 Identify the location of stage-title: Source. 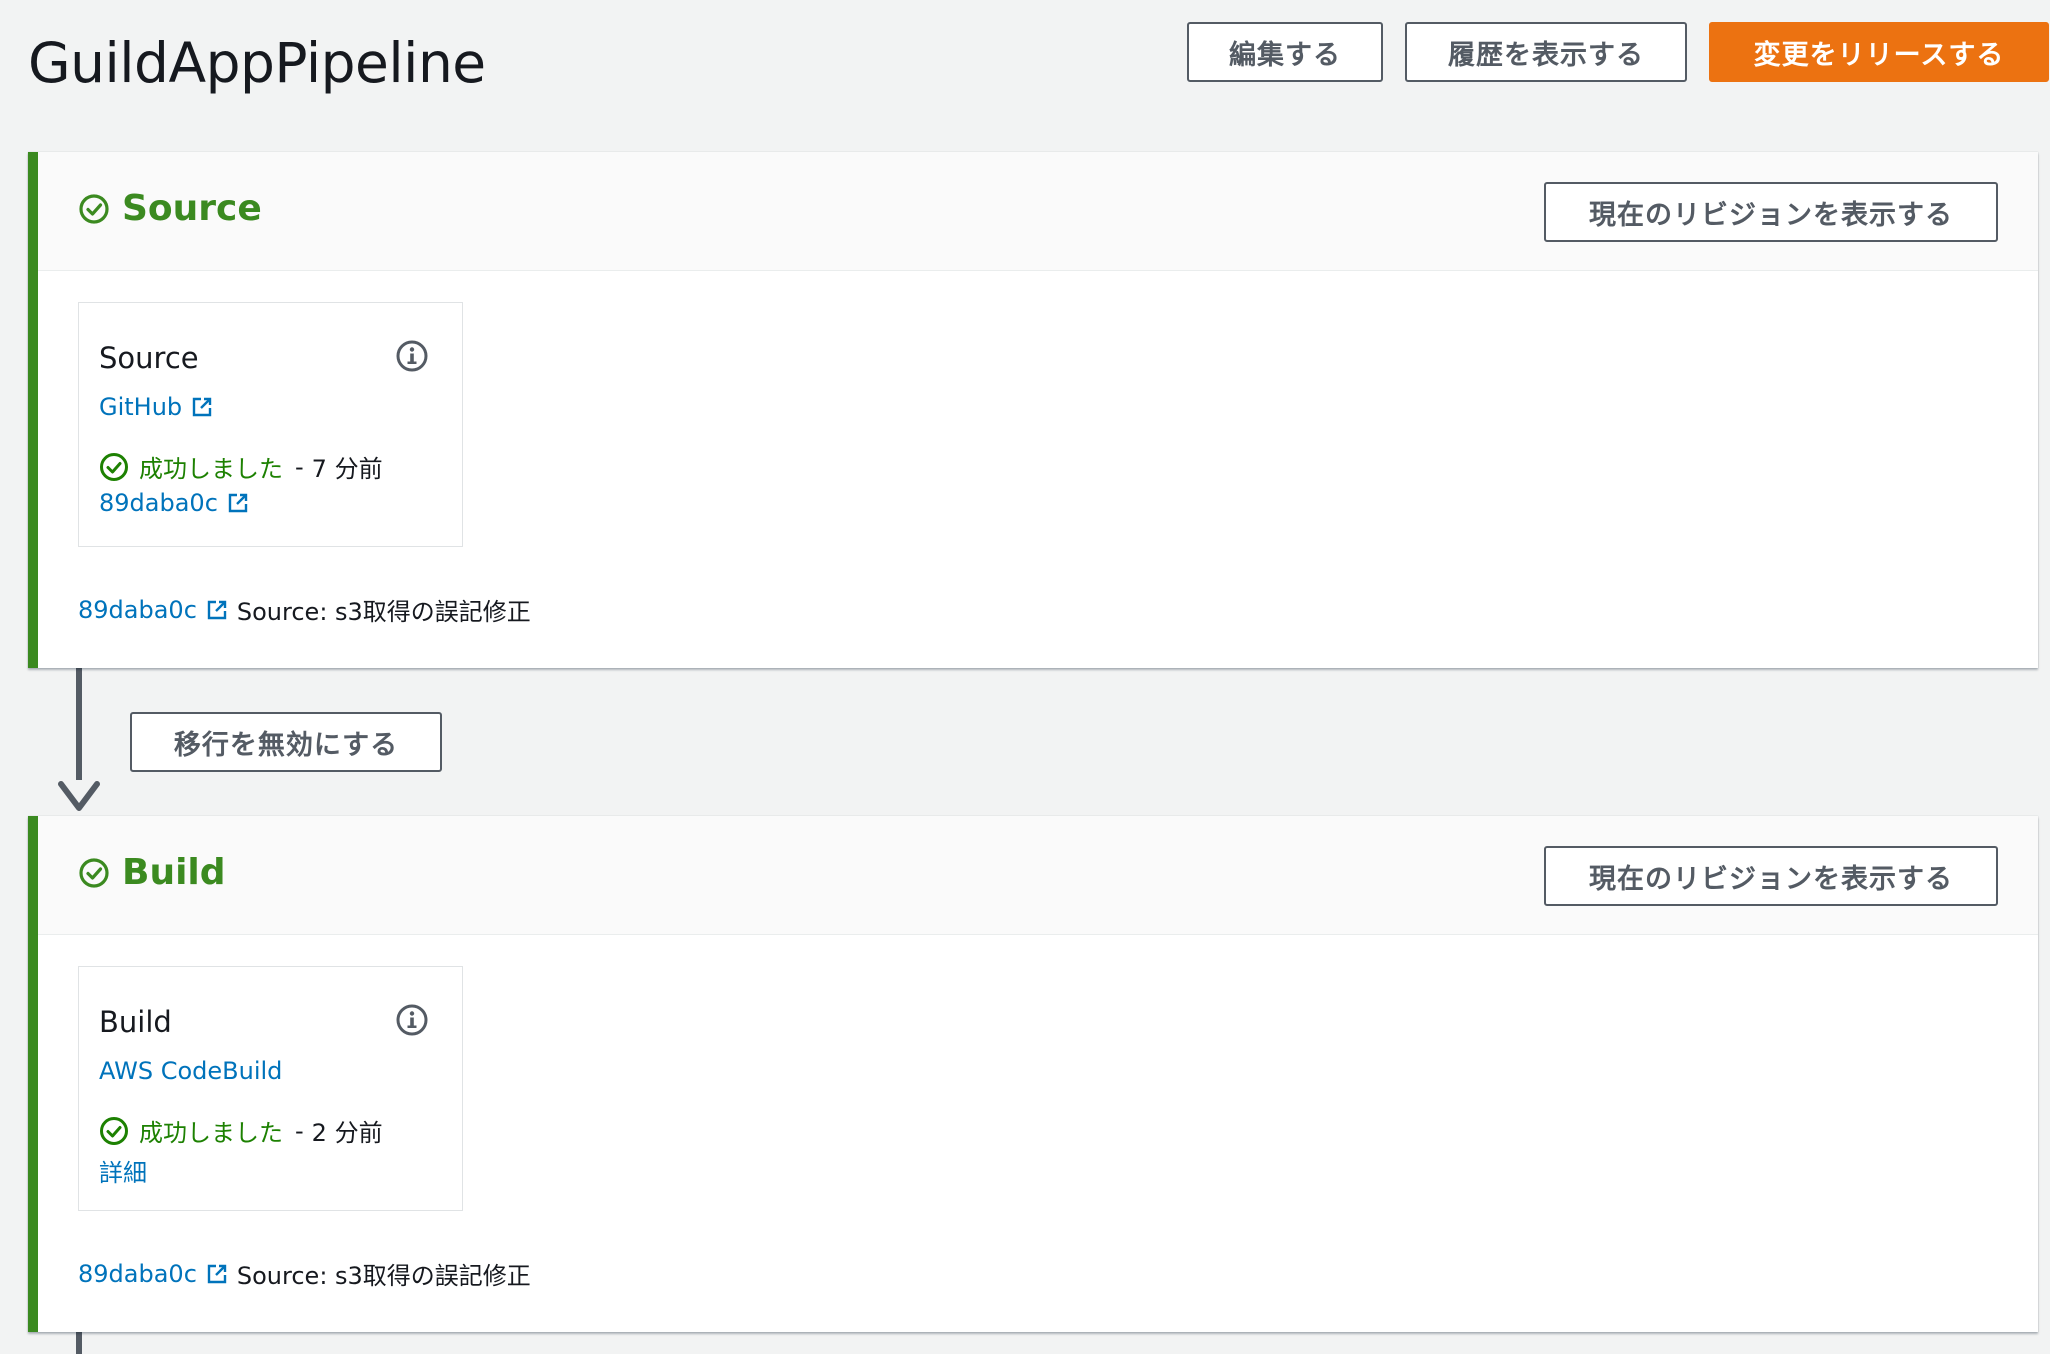
(170, 208).